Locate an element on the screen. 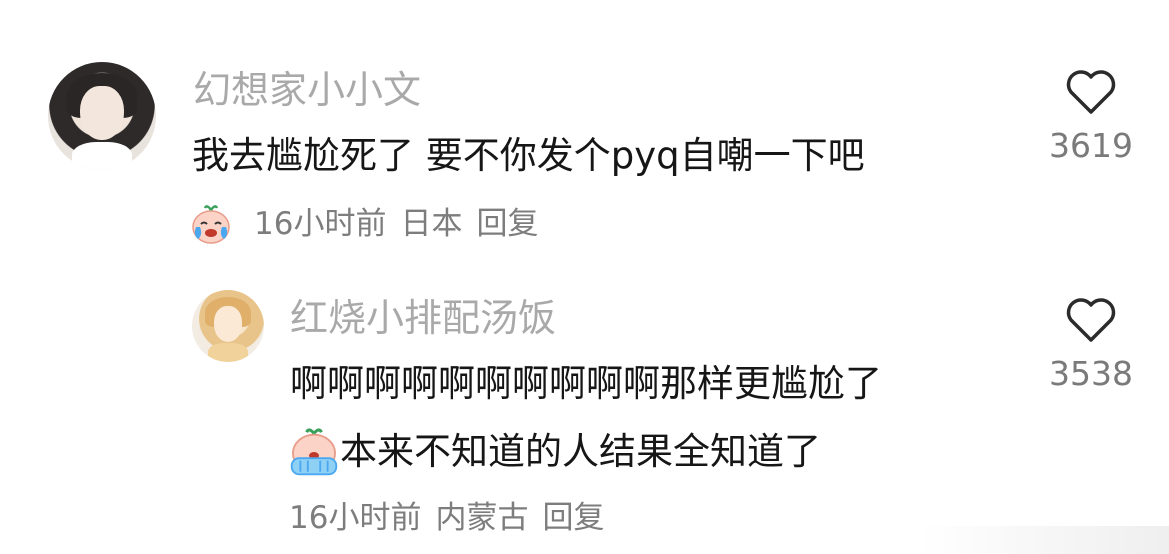 Image resolution: width=1169 pixels, height=554 pixels. comment-text-line: 本来不知道的人结果全知道了 is located at coordinates (554, 452).